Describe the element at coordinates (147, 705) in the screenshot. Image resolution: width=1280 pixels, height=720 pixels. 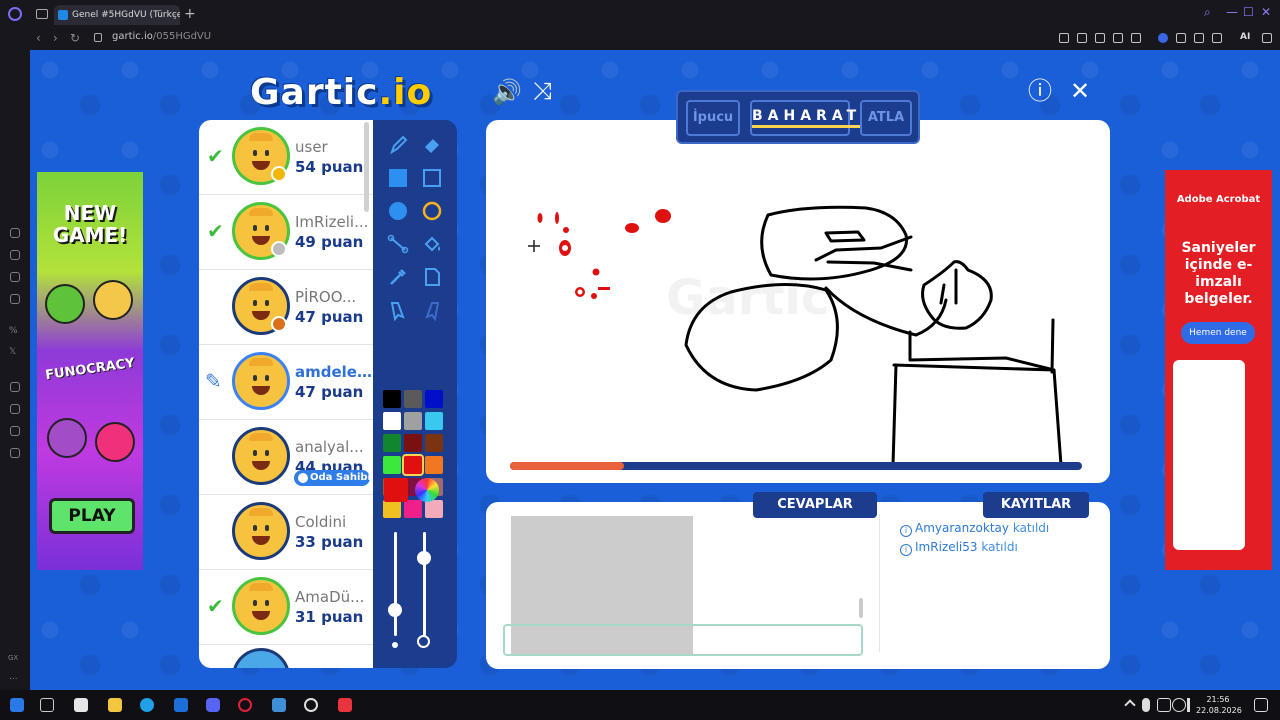
I see `edge-icon` at that location.